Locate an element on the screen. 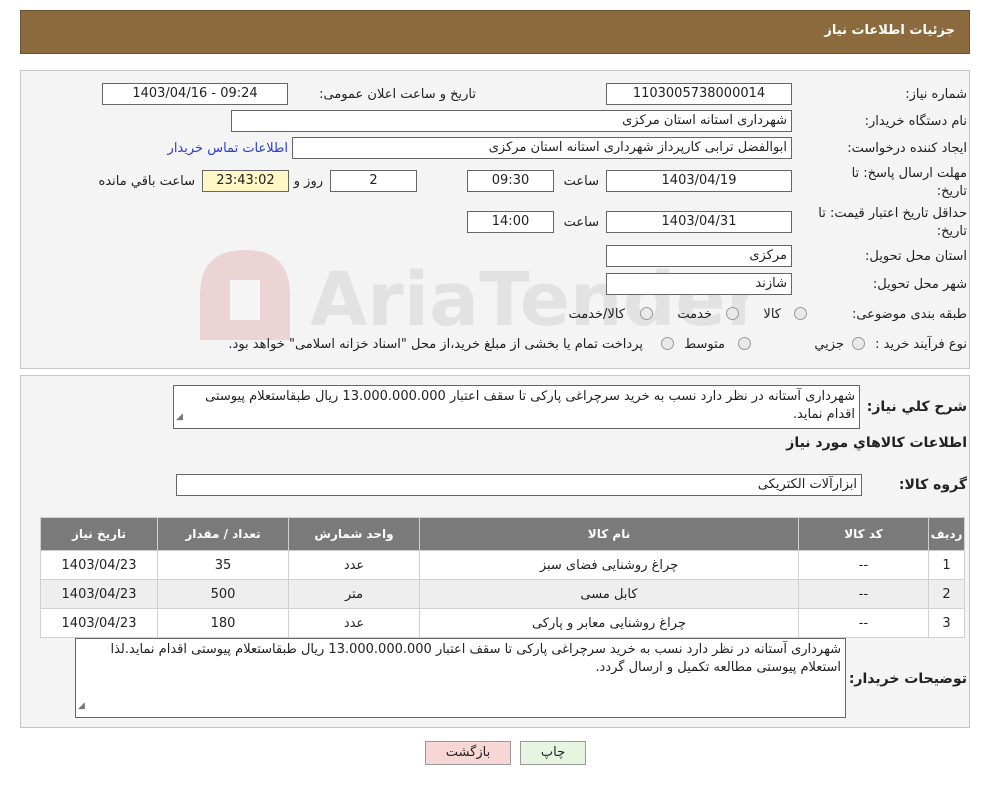  category-radio-goods-service is located at coordinates (646, 313).